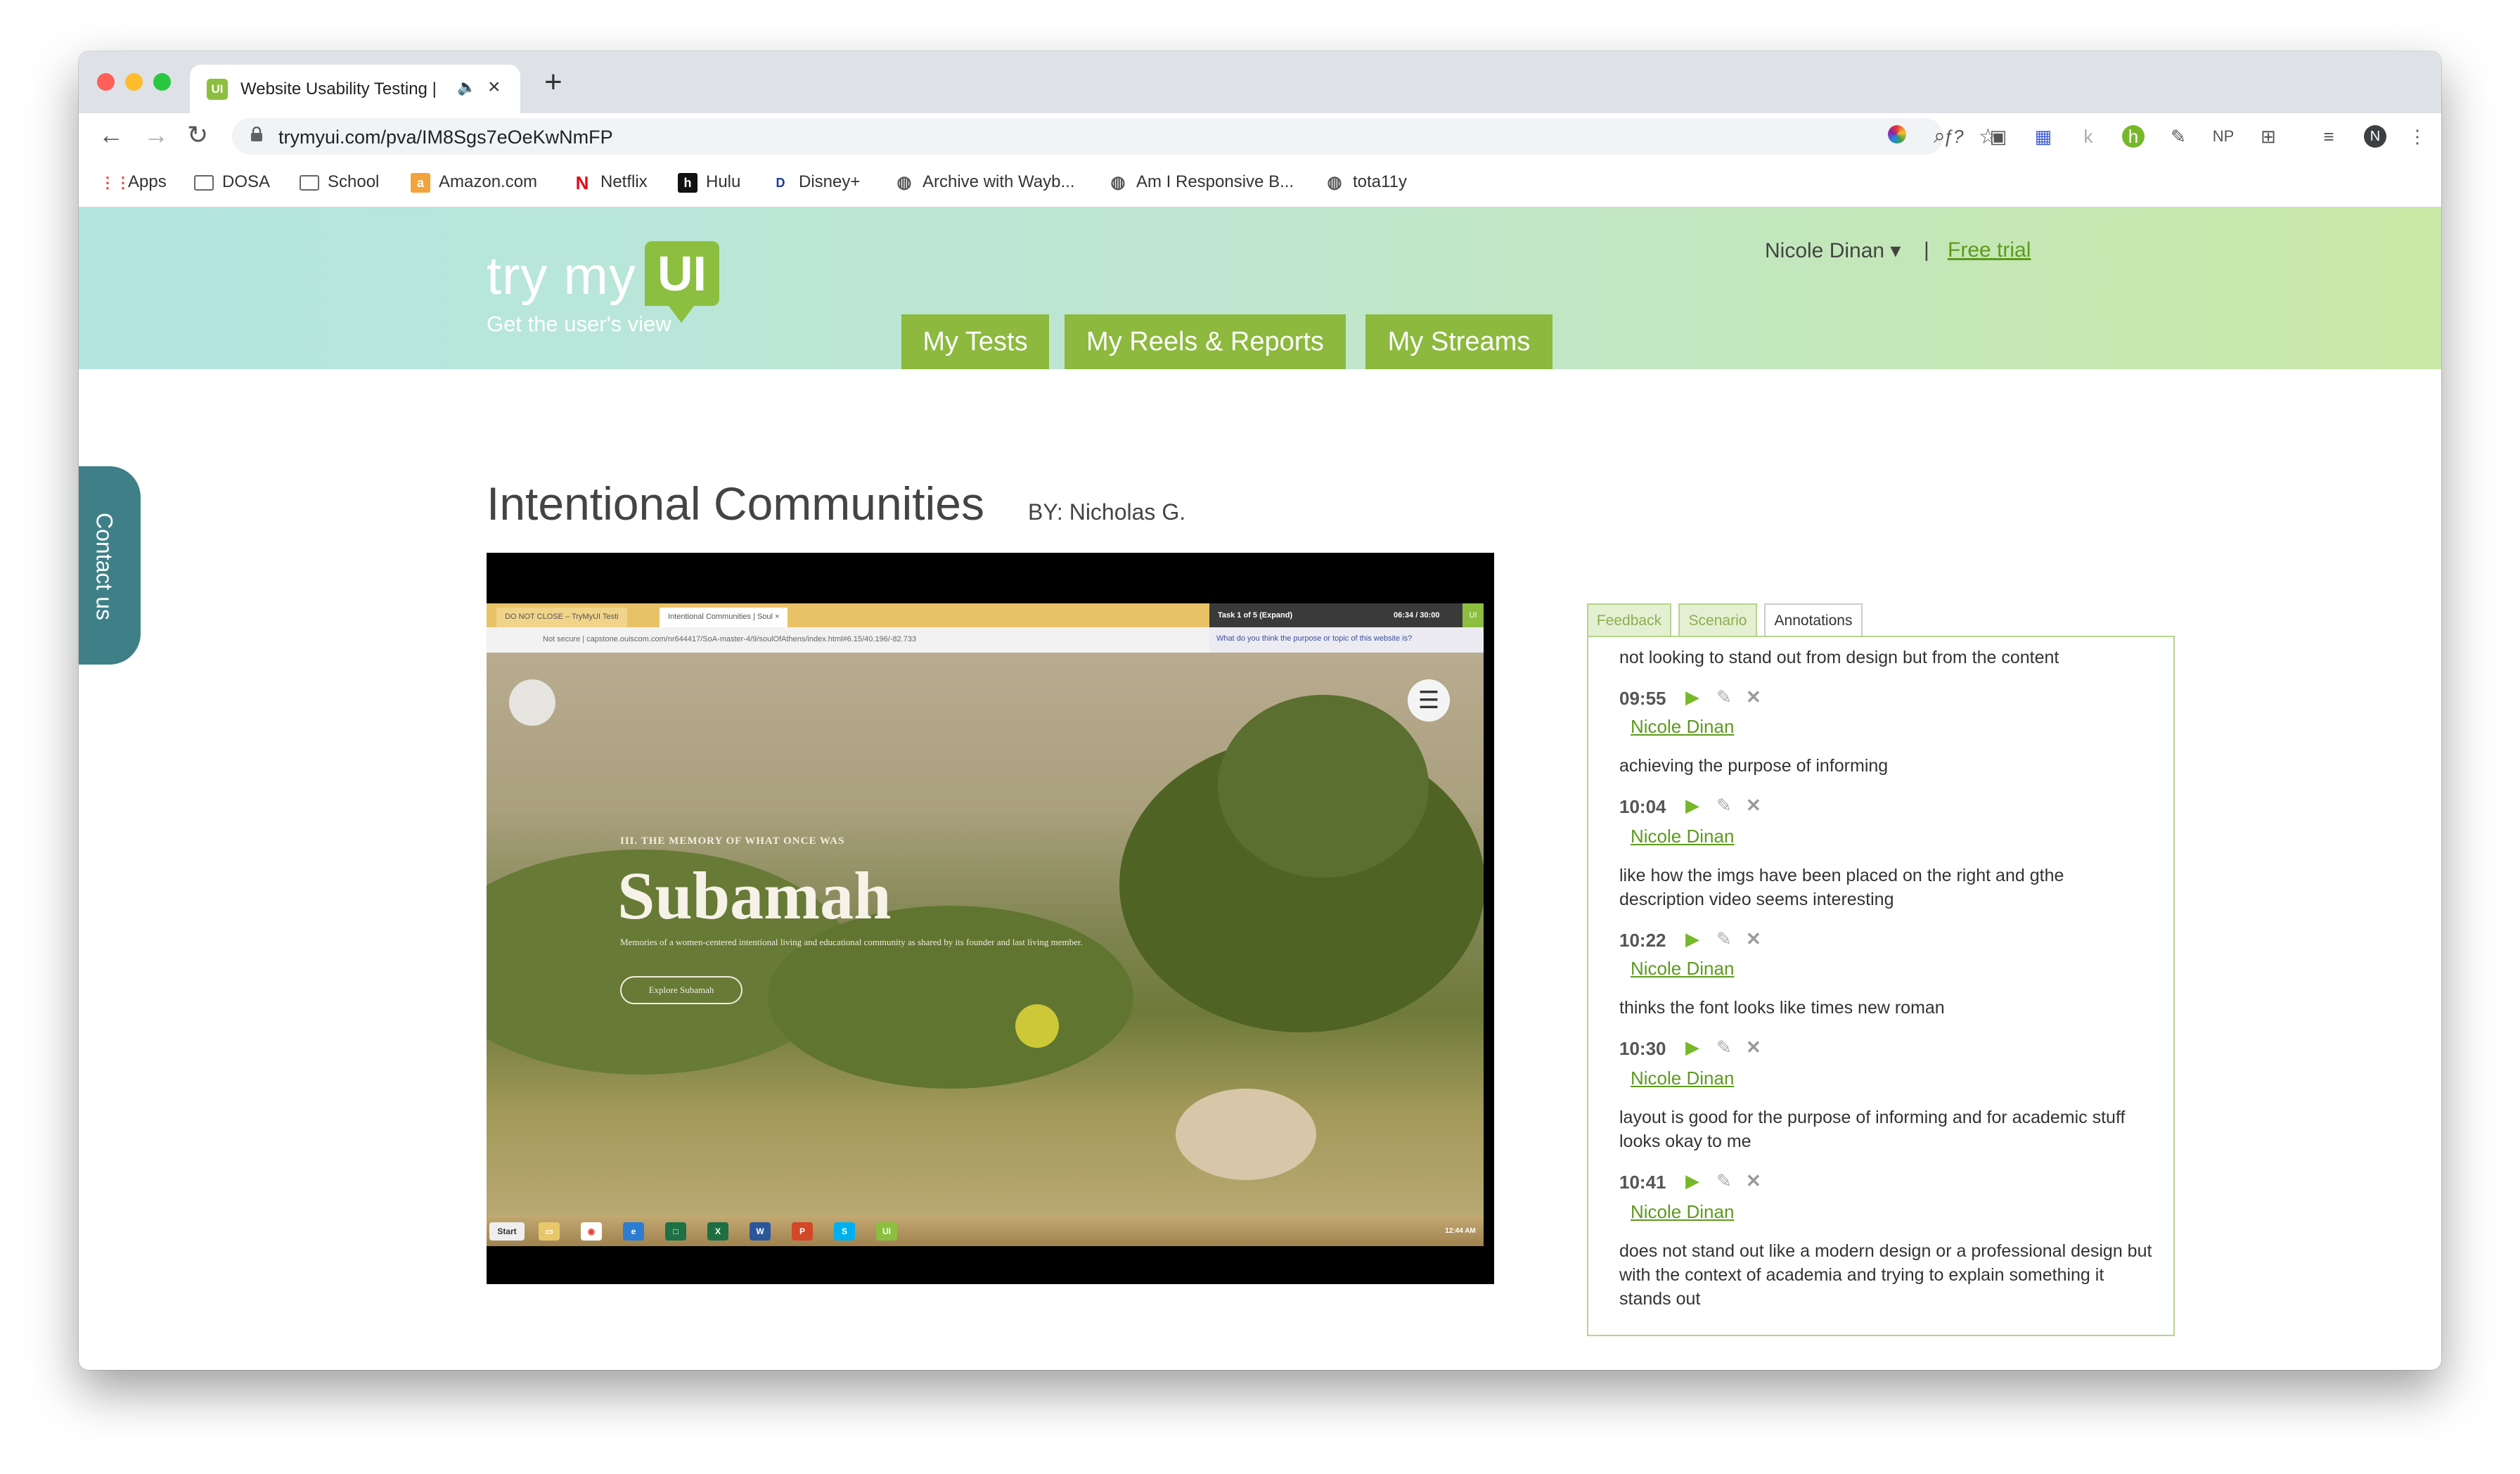  Describe the element at coordinates (561, 276) in the screenshot. I see `logo-text: try my` at that location.